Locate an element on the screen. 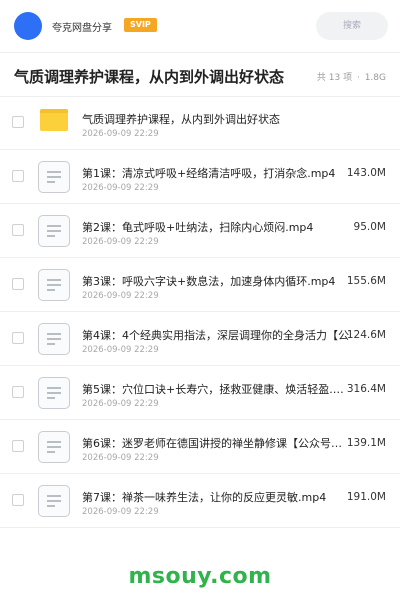 The width and height of the screenshot is (400, 600). avatar is located at coordinates (28, 26).